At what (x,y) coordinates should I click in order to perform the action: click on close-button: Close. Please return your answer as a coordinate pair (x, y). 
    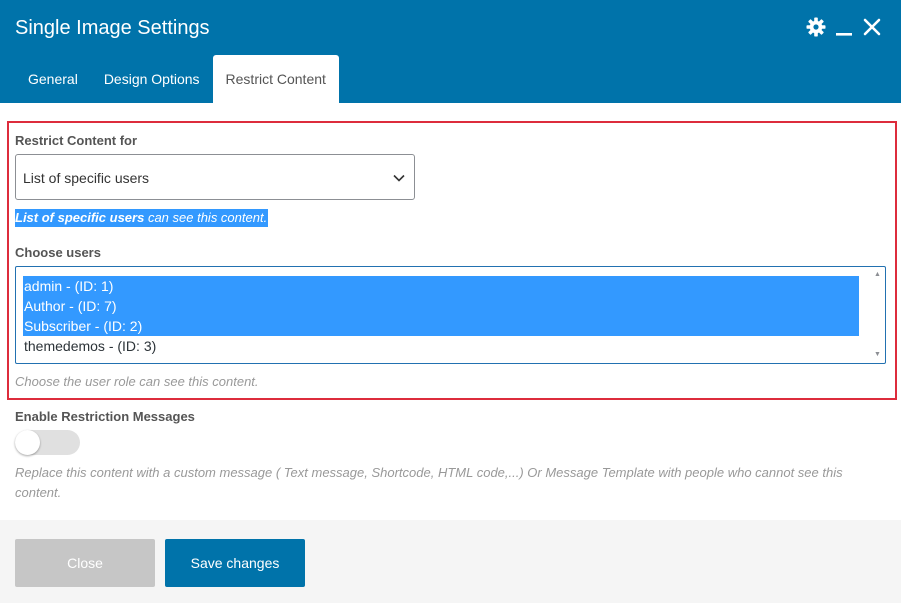
    Looking at the image, I should click on (85, 563).